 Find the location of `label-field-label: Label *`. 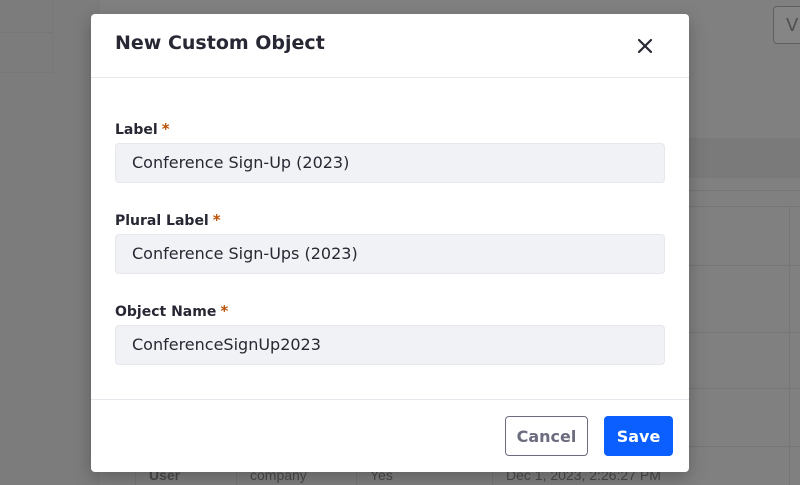

label-field-label: Label * is located at coordinates (142, 129).